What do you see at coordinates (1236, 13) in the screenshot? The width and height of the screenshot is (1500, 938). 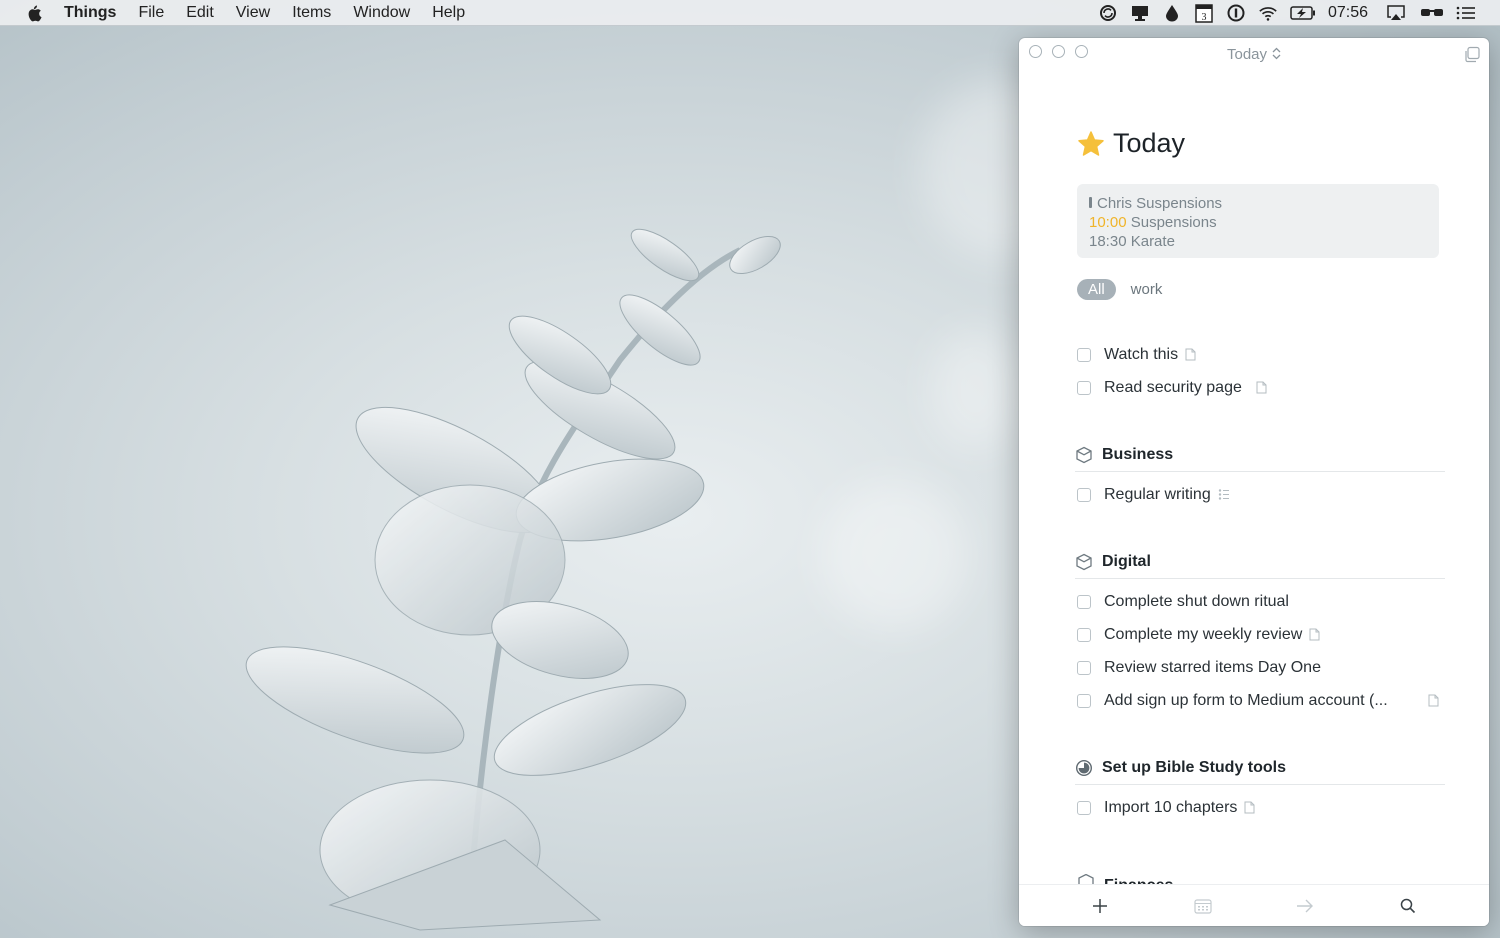 I see `onepassword-icon` at bounding box center [1236, 13].